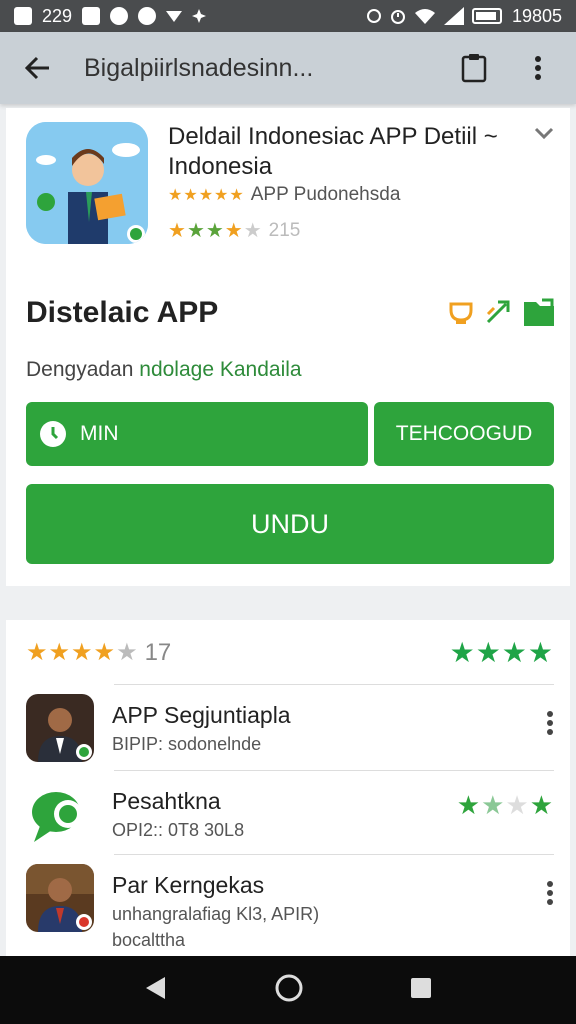 The image size is (576, 1024). Describe the element at coordinates (373, 16) in the screenshot. I see `vibrate-icon` at that location.